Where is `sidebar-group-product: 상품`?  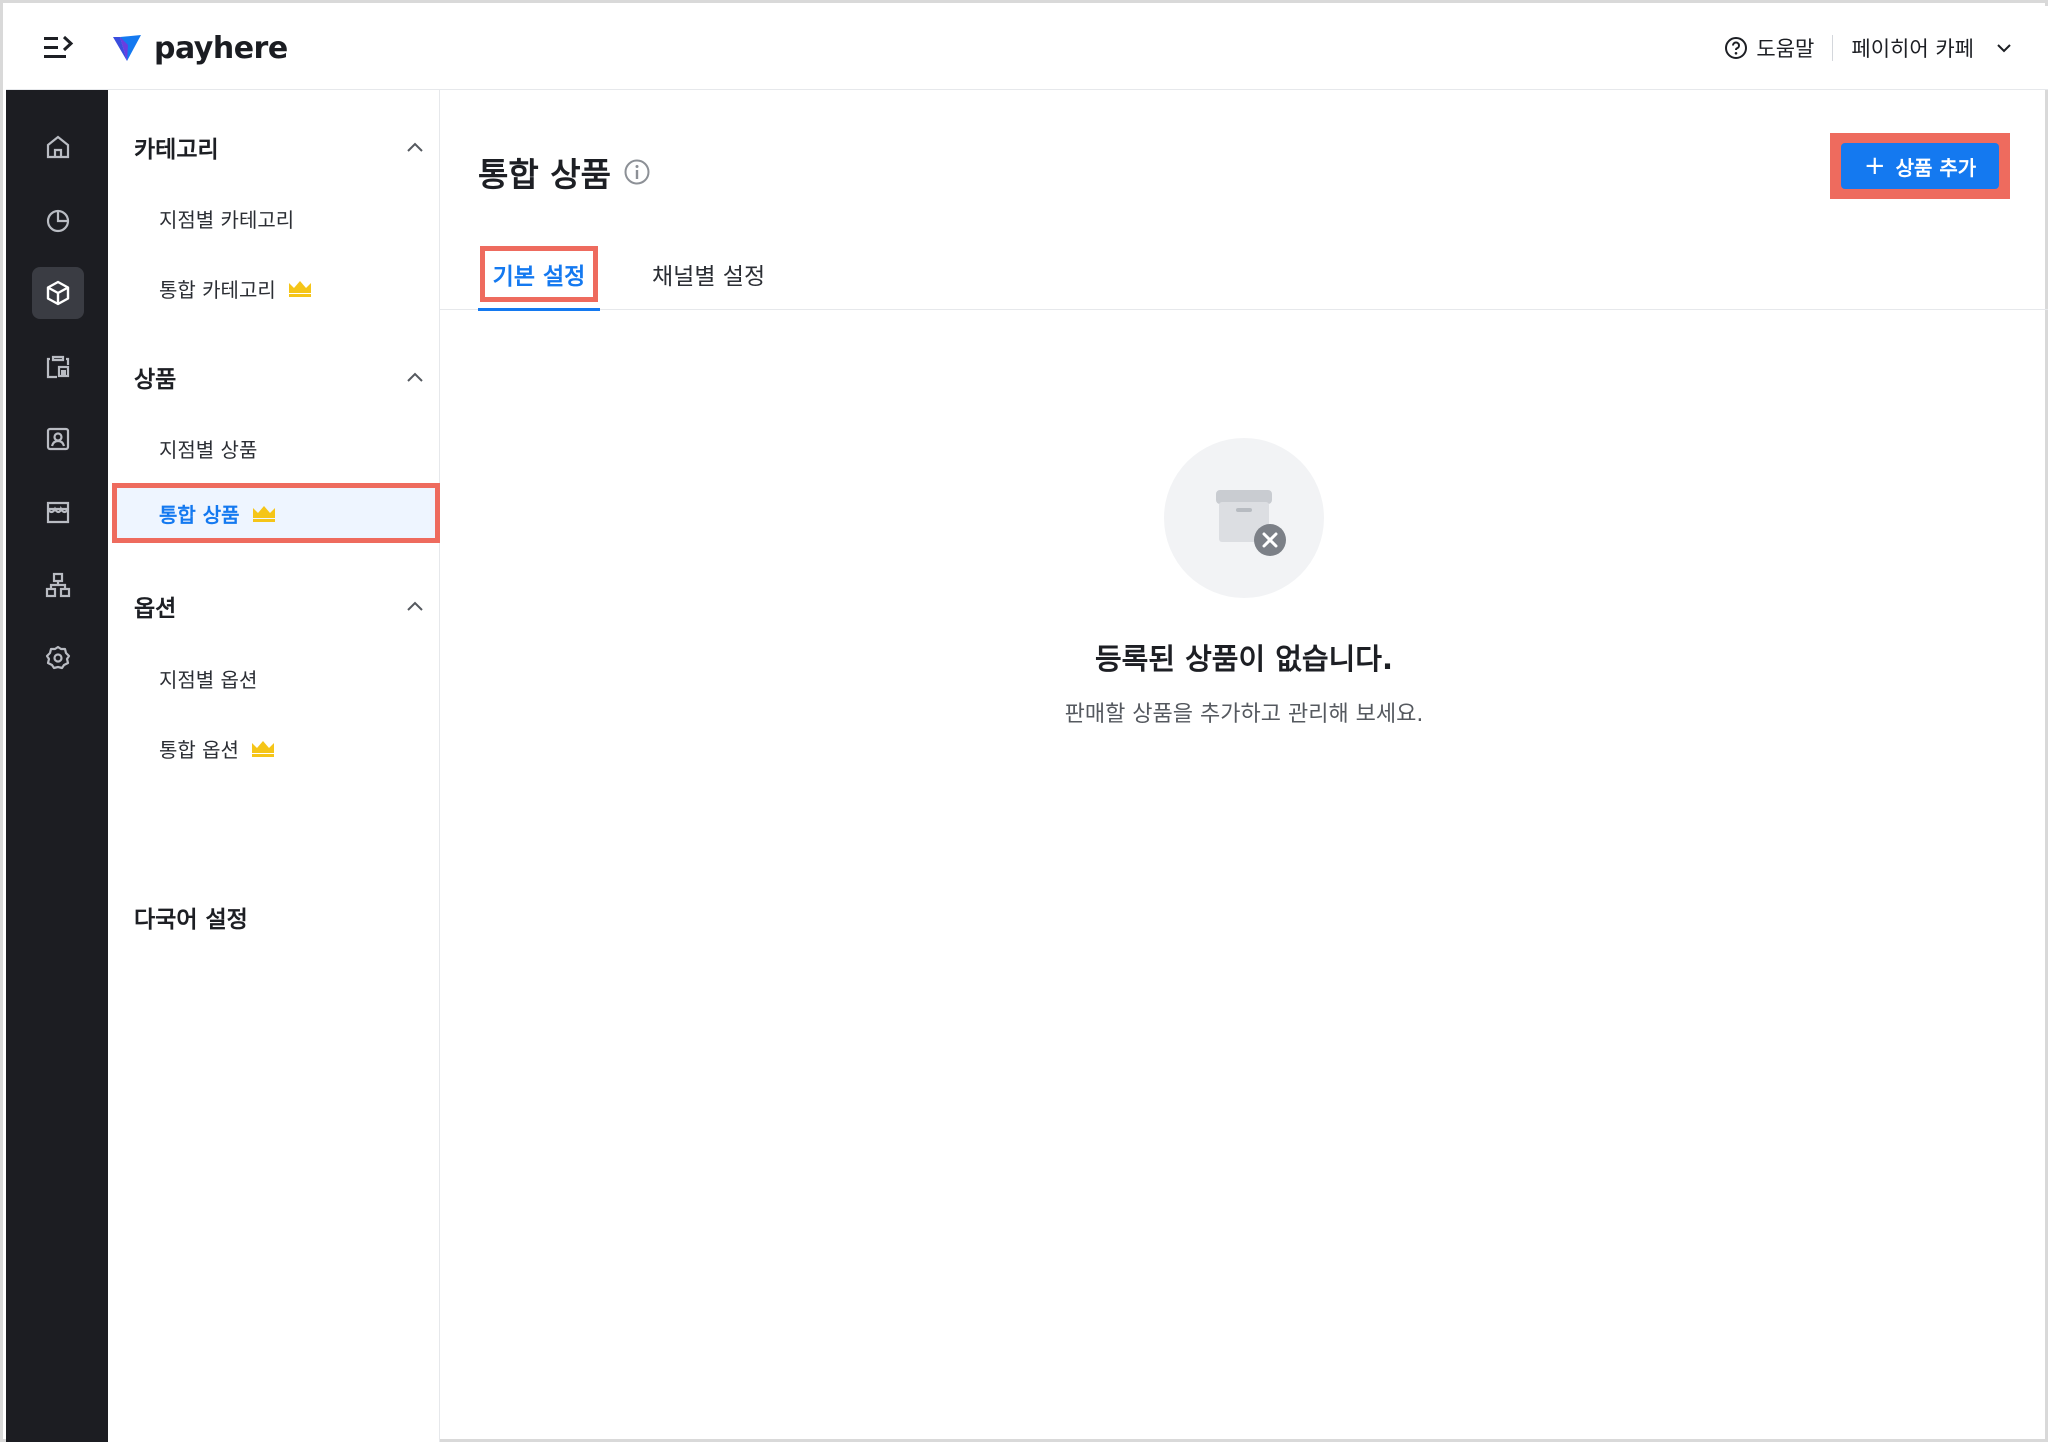
sidebar-group-product: 상품 is located at coordinates (279, 377).